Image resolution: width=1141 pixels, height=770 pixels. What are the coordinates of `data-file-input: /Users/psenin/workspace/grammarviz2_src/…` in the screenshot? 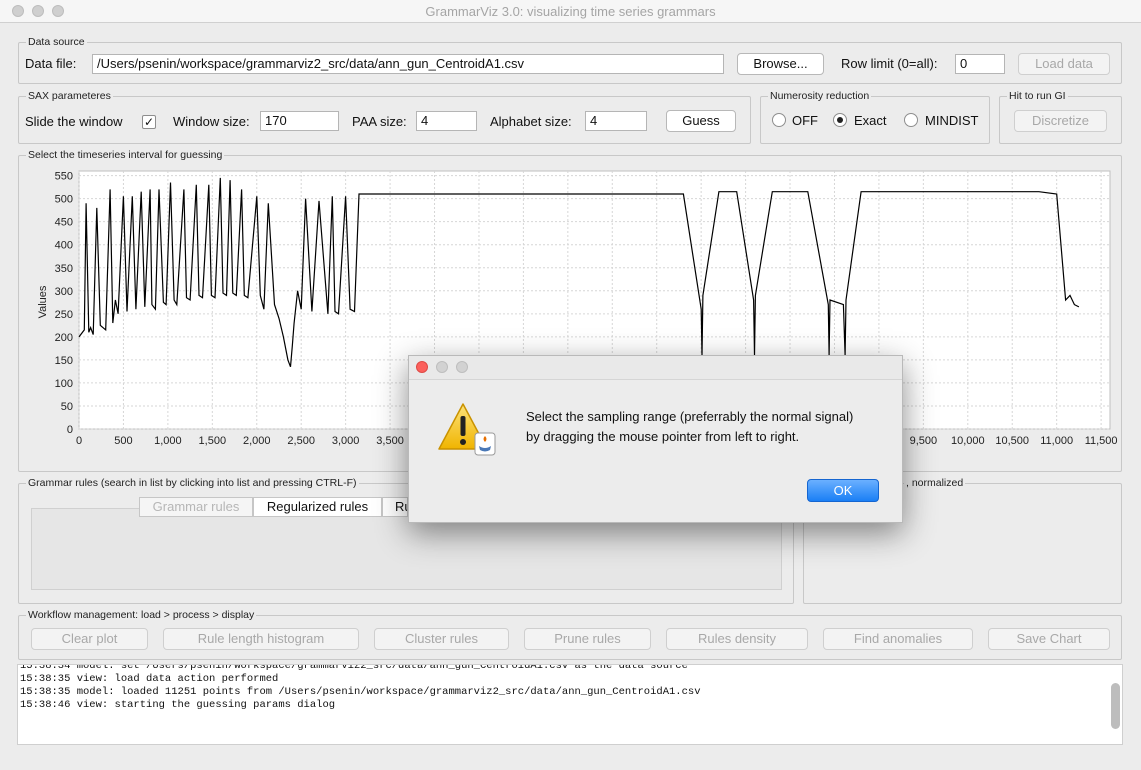 It's located at (408, 64).